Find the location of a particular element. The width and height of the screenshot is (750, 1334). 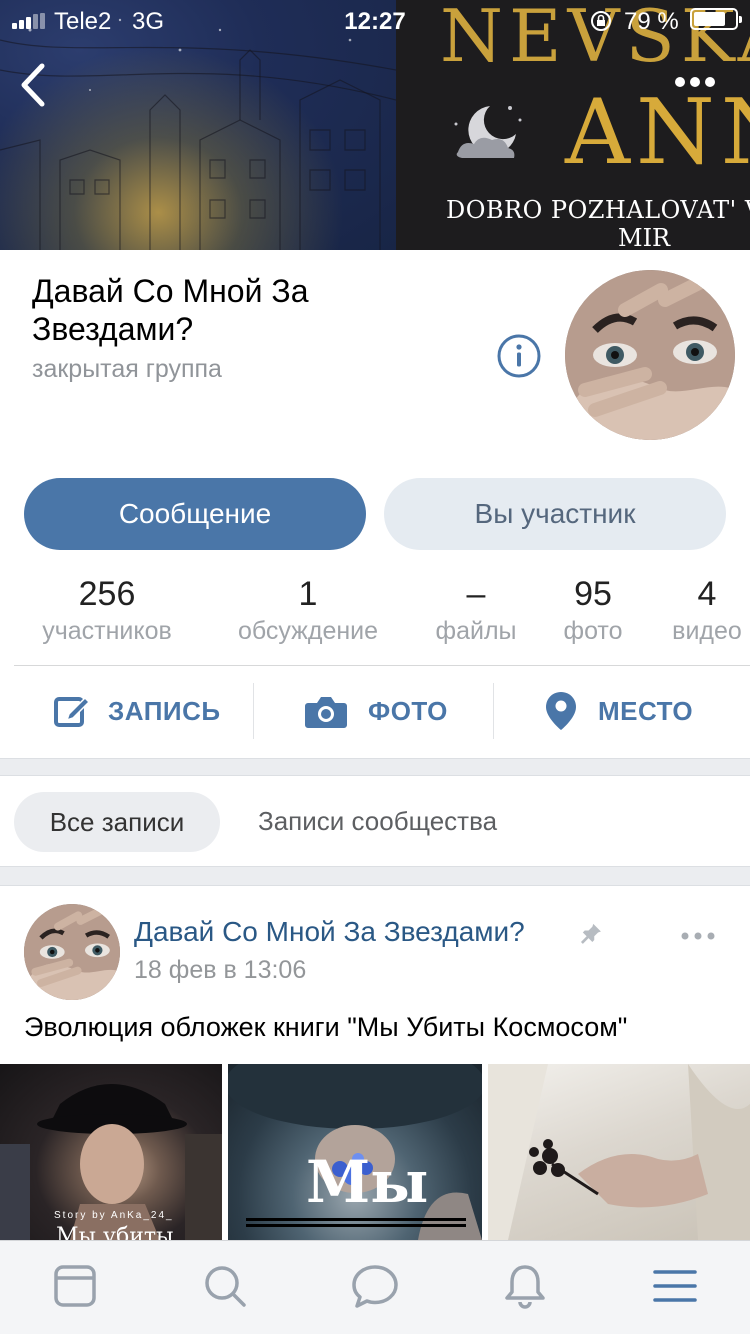

counter-label: участников is located at coordinates (107, 631).